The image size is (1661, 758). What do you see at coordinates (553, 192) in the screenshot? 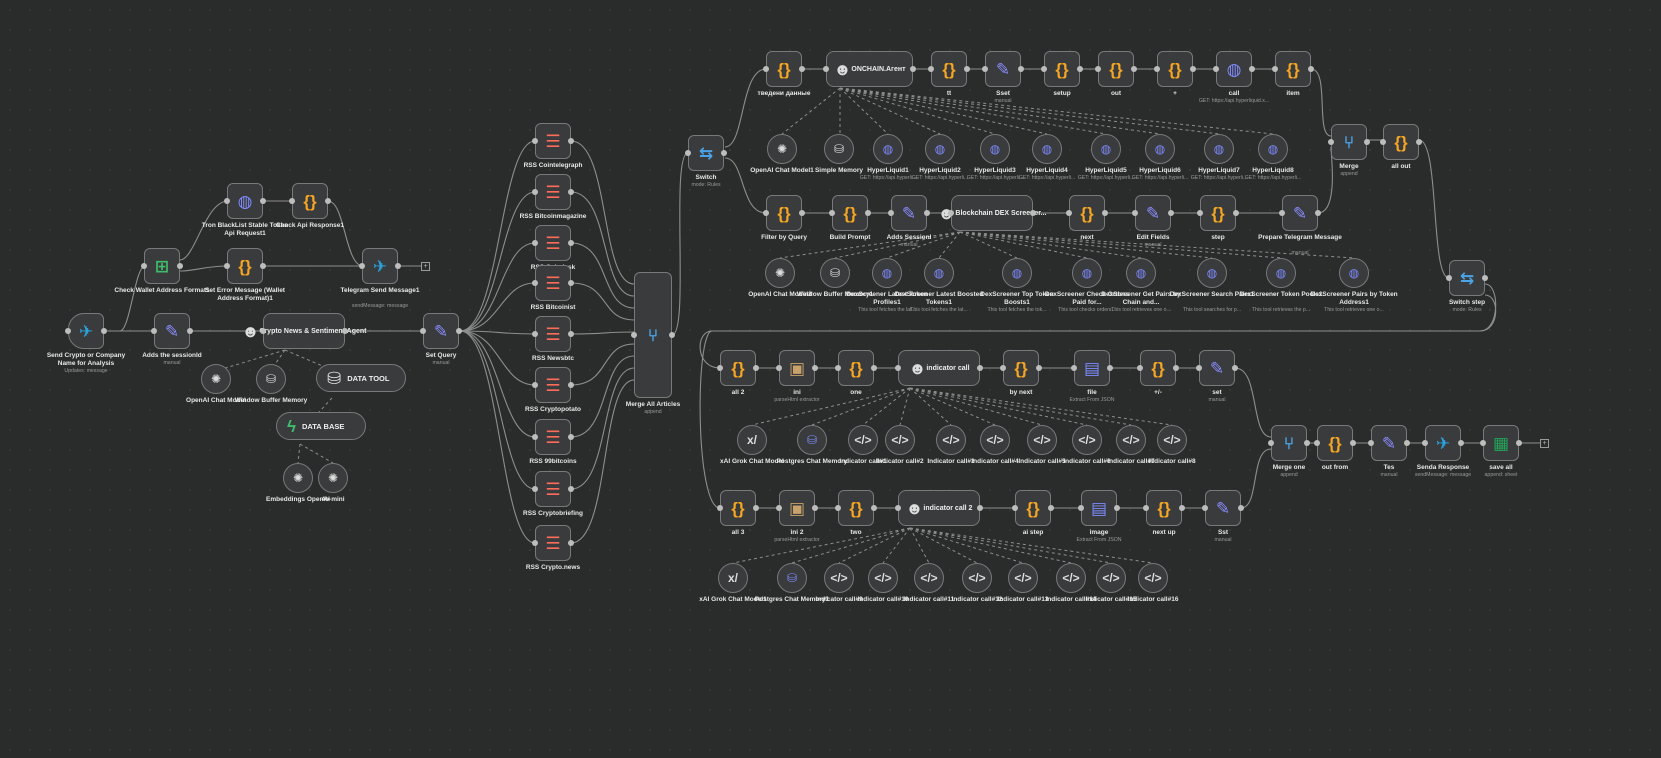
I see `node-rss2: ☰` at bounding box center [553, 192].